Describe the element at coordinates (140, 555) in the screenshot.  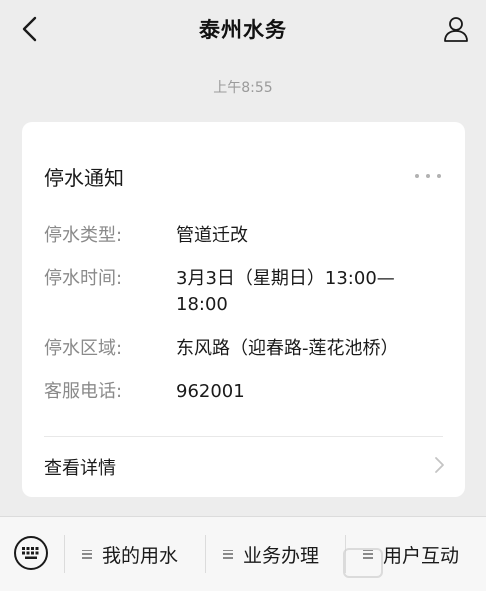
I see `menu-label: 我的用水` at that location.